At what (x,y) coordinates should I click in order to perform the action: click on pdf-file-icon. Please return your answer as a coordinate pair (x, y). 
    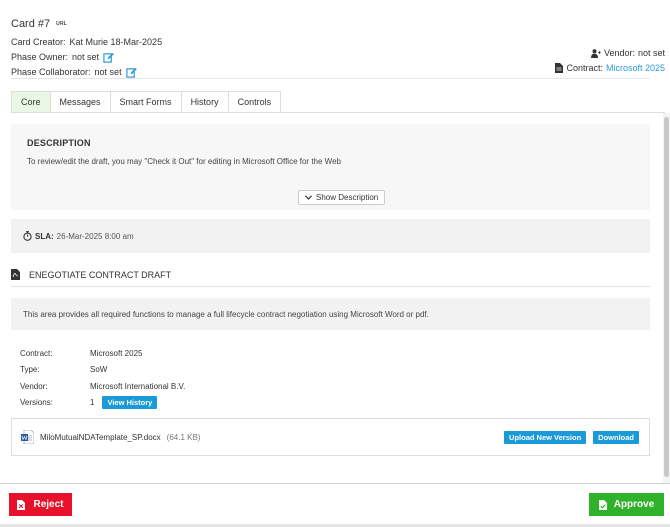
    Looking at the image, I should click on (15, 274).